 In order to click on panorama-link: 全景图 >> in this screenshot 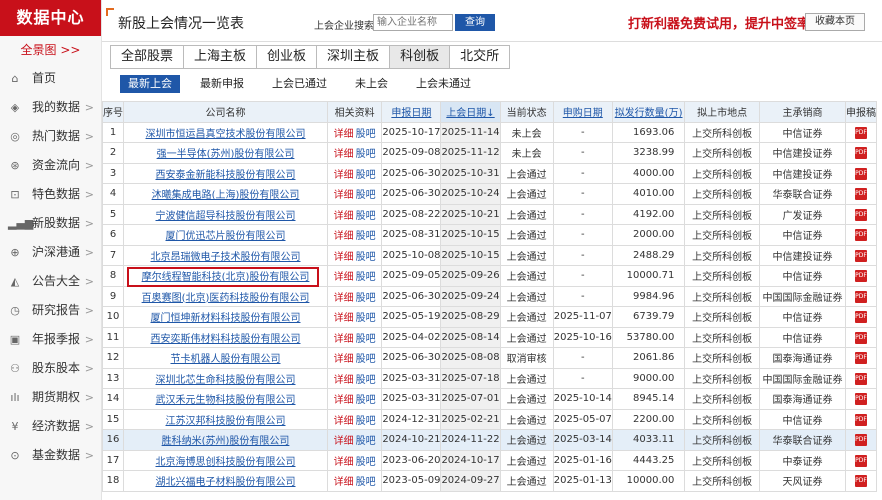, I will do `click(50, 50)`.